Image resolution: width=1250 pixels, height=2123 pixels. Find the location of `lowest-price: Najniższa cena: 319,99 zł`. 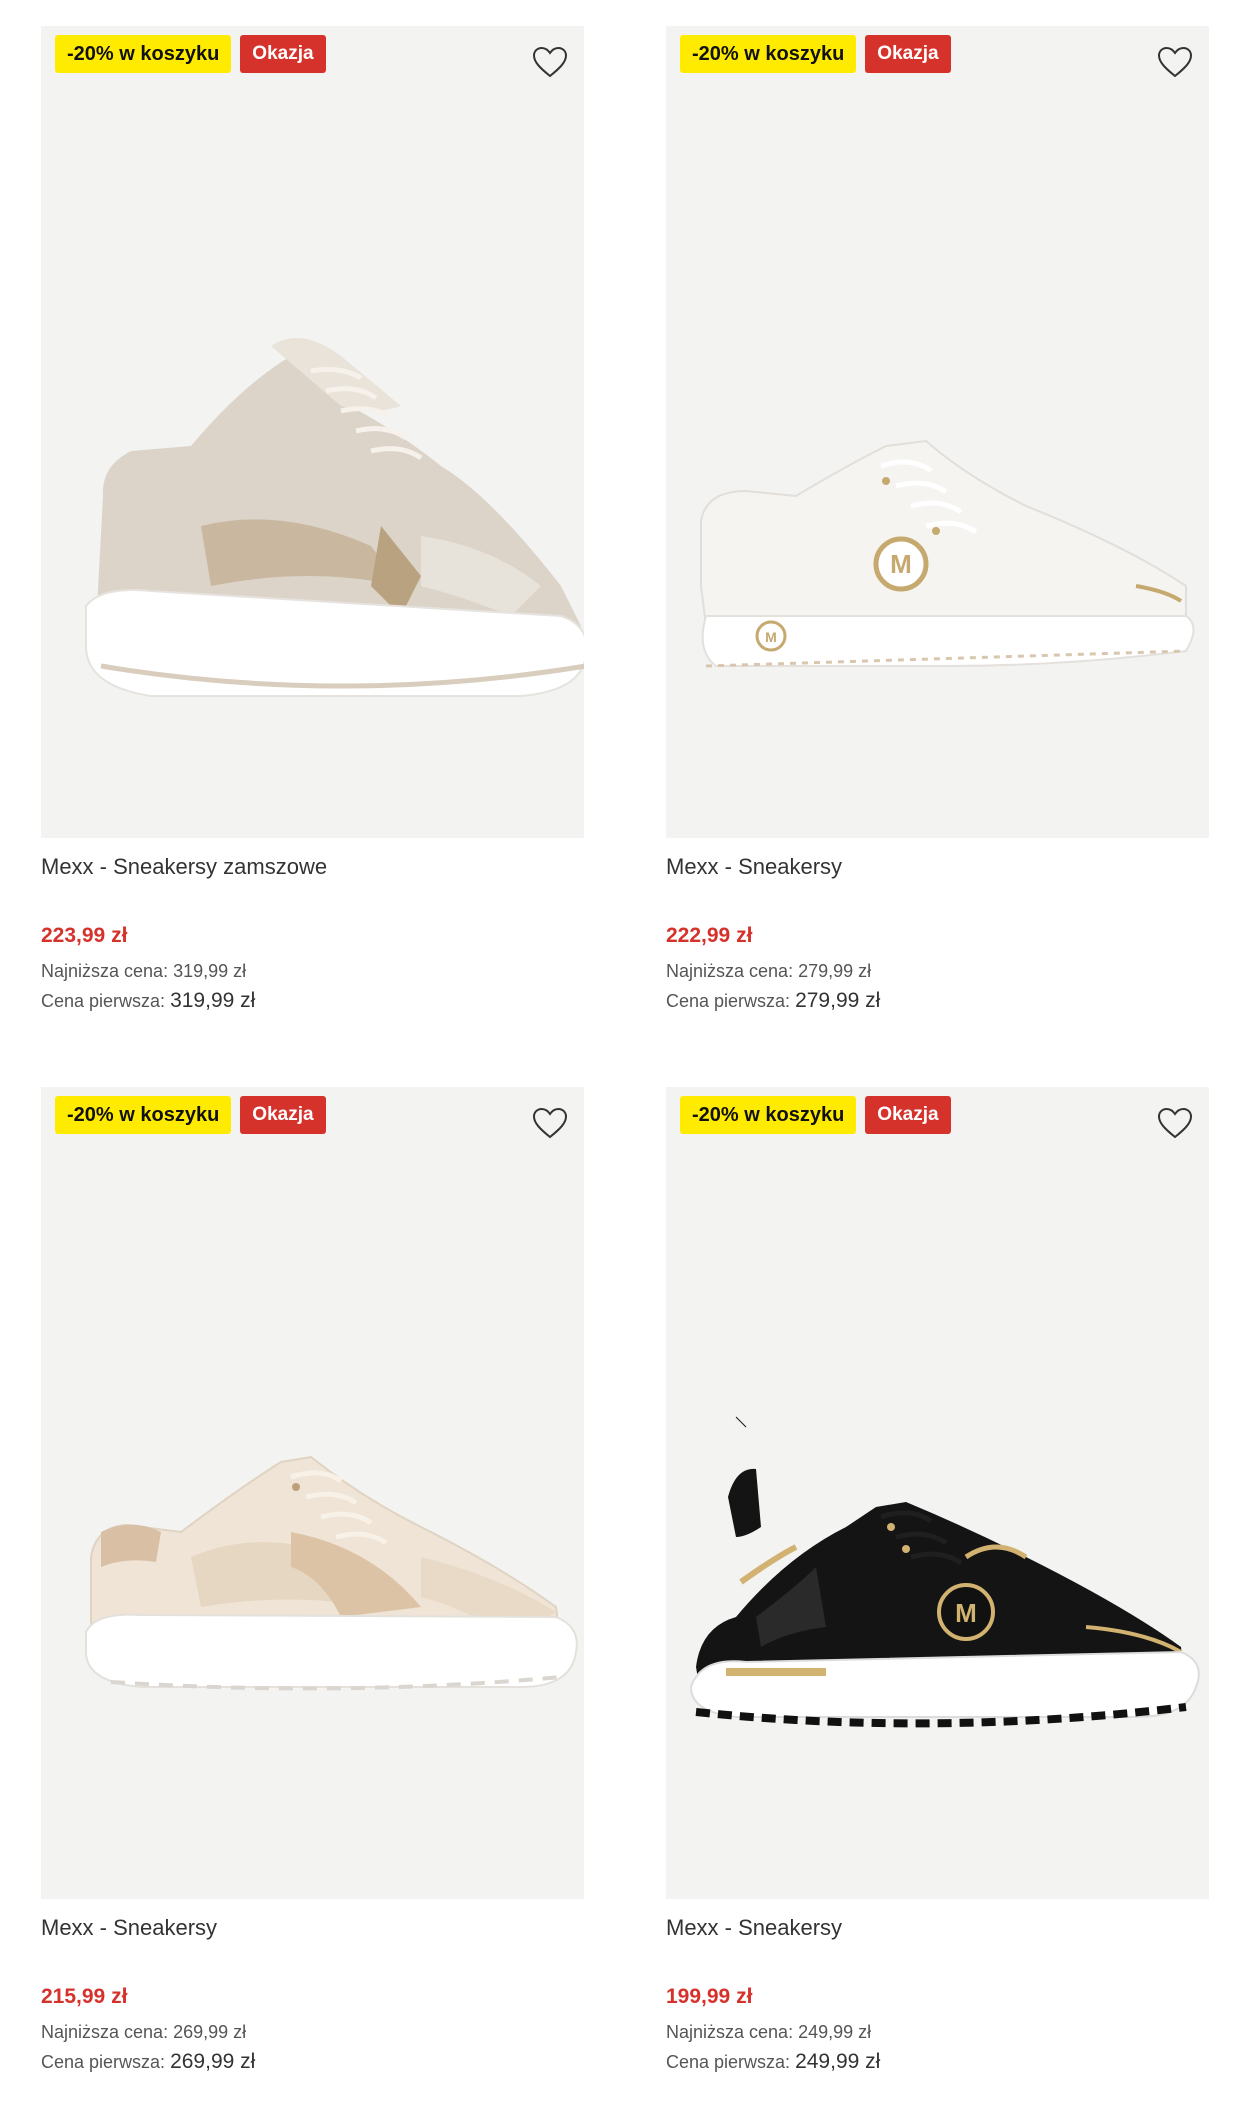

lowest-price: Najniższa cena: 319,99 zł is located at coordinates (312, 971).